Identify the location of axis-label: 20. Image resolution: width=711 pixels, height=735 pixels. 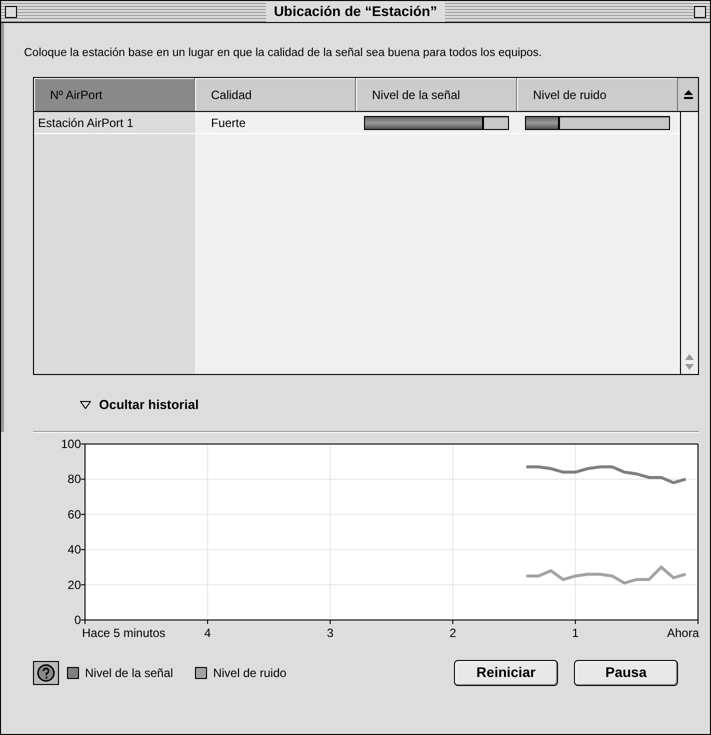
(74, 585).